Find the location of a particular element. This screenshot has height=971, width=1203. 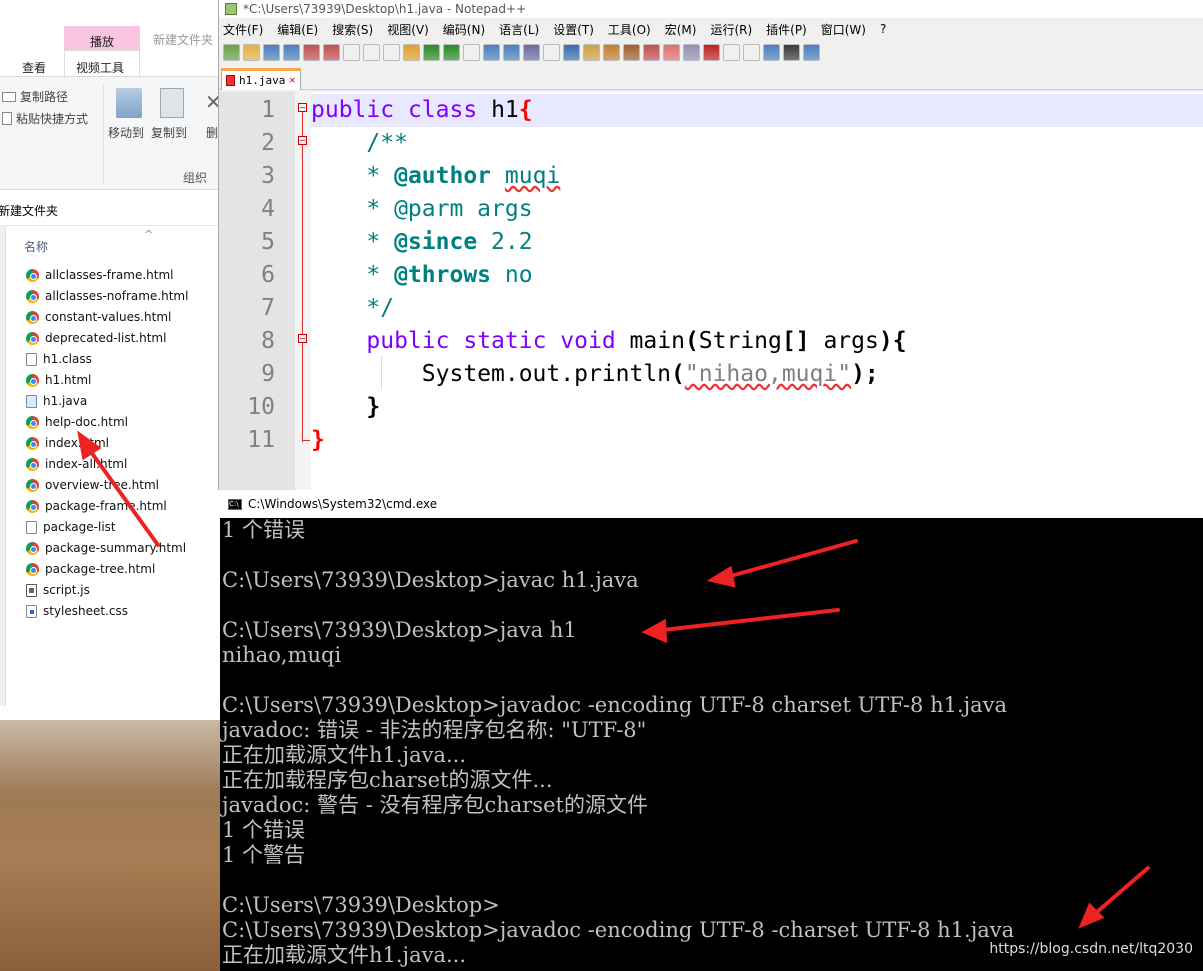

annotation-arrow-javac is located at coordinates (788, 560).